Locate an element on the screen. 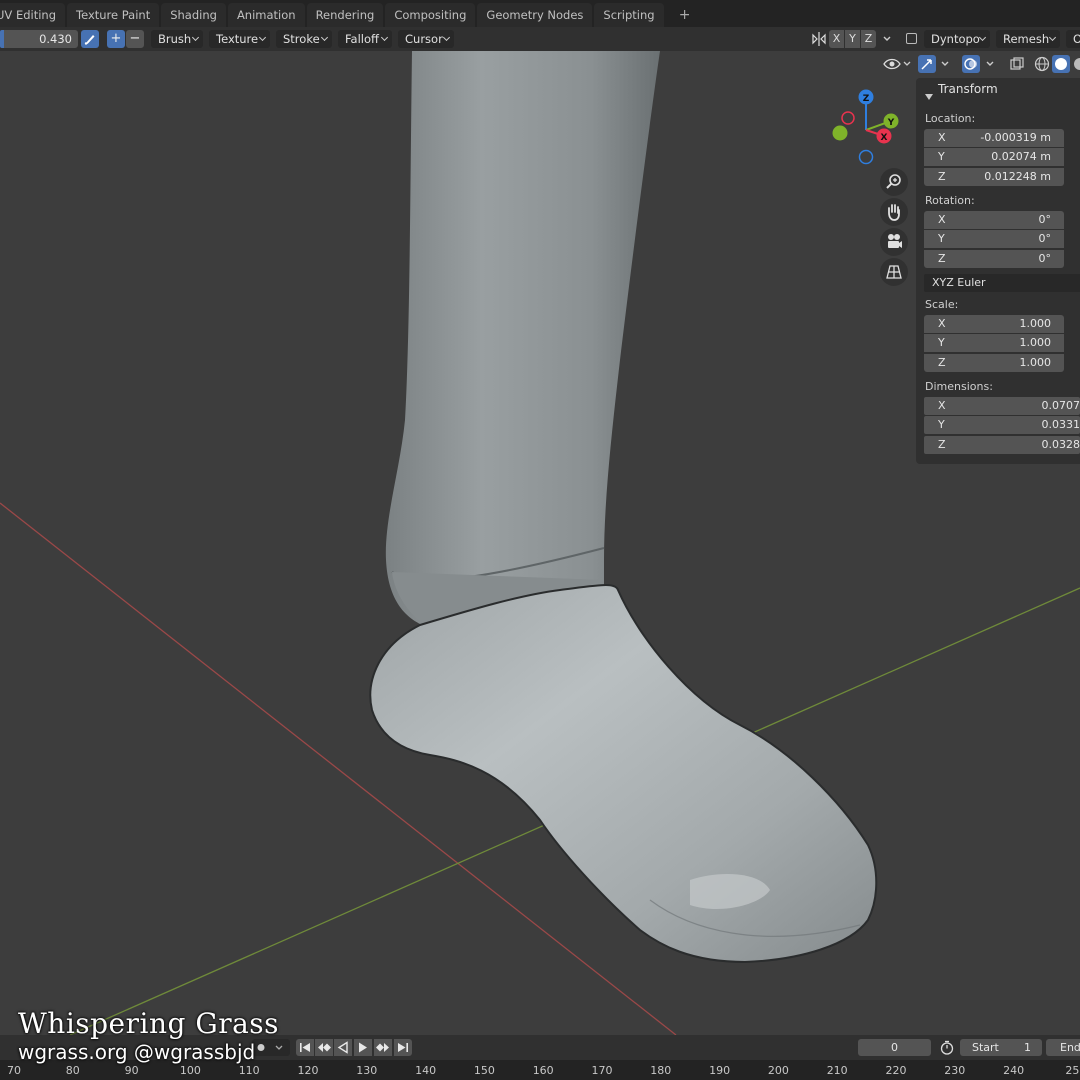 The image size is (1080, 1080). ruler-tick: 210 is located at coordinates (837, 1070).